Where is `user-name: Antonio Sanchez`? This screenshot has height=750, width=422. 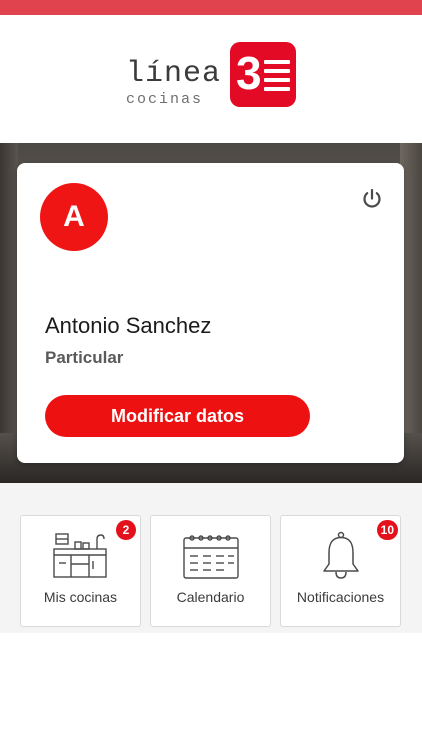 user-name: Antonio Sanchez is located at coordinates (128, 325).